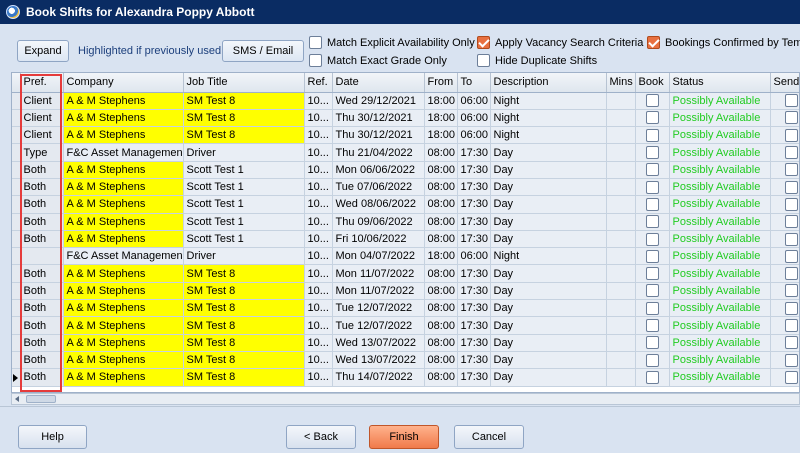 The width and height of the screenshot is (800, 453). What do you see at coordinates (537, 60) in the screenshot?
I see `hide-duplicates-checkbox: Hide Duplicate Shifts` at bounding box center [537, 60].